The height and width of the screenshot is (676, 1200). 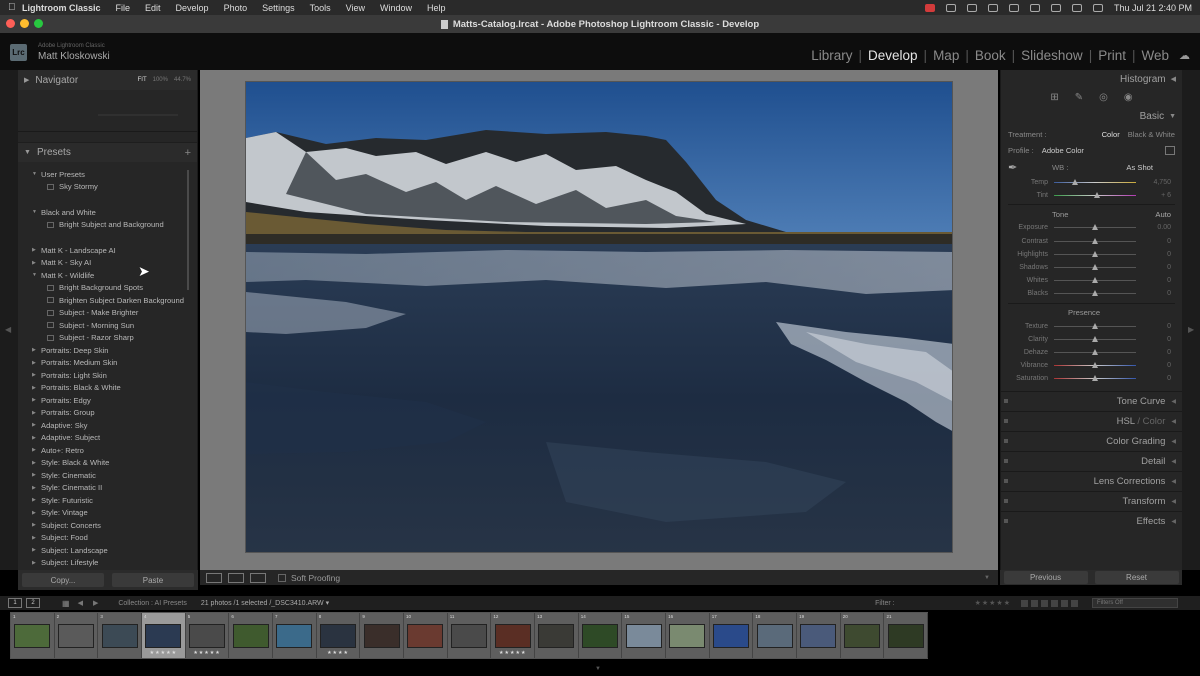 I want to click on slider-texture: Texture 0, so click(x=1091, y=326).